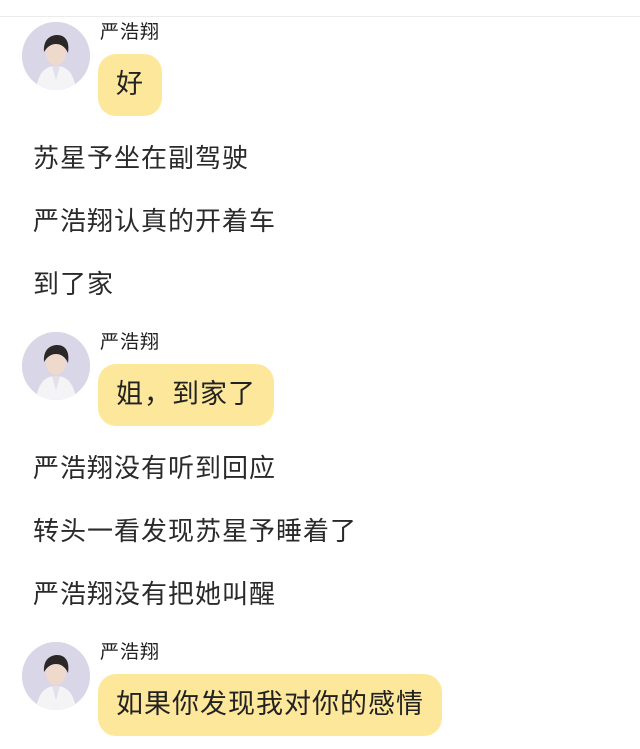 The width and height of the screenshot is (640, 749). Describe the element at coordinates (270, 705) in the screenshot. I see `message-bubble: 如果你发现我对你的感情` at that location.